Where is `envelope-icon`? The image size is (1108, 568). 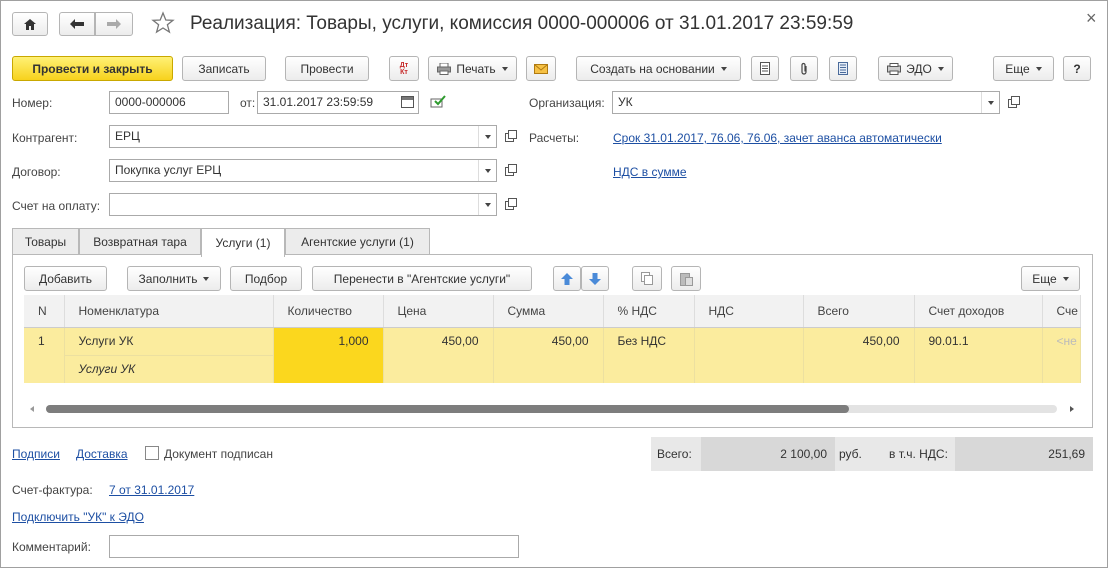 envelope-icon is located at coordinates (541, 68).